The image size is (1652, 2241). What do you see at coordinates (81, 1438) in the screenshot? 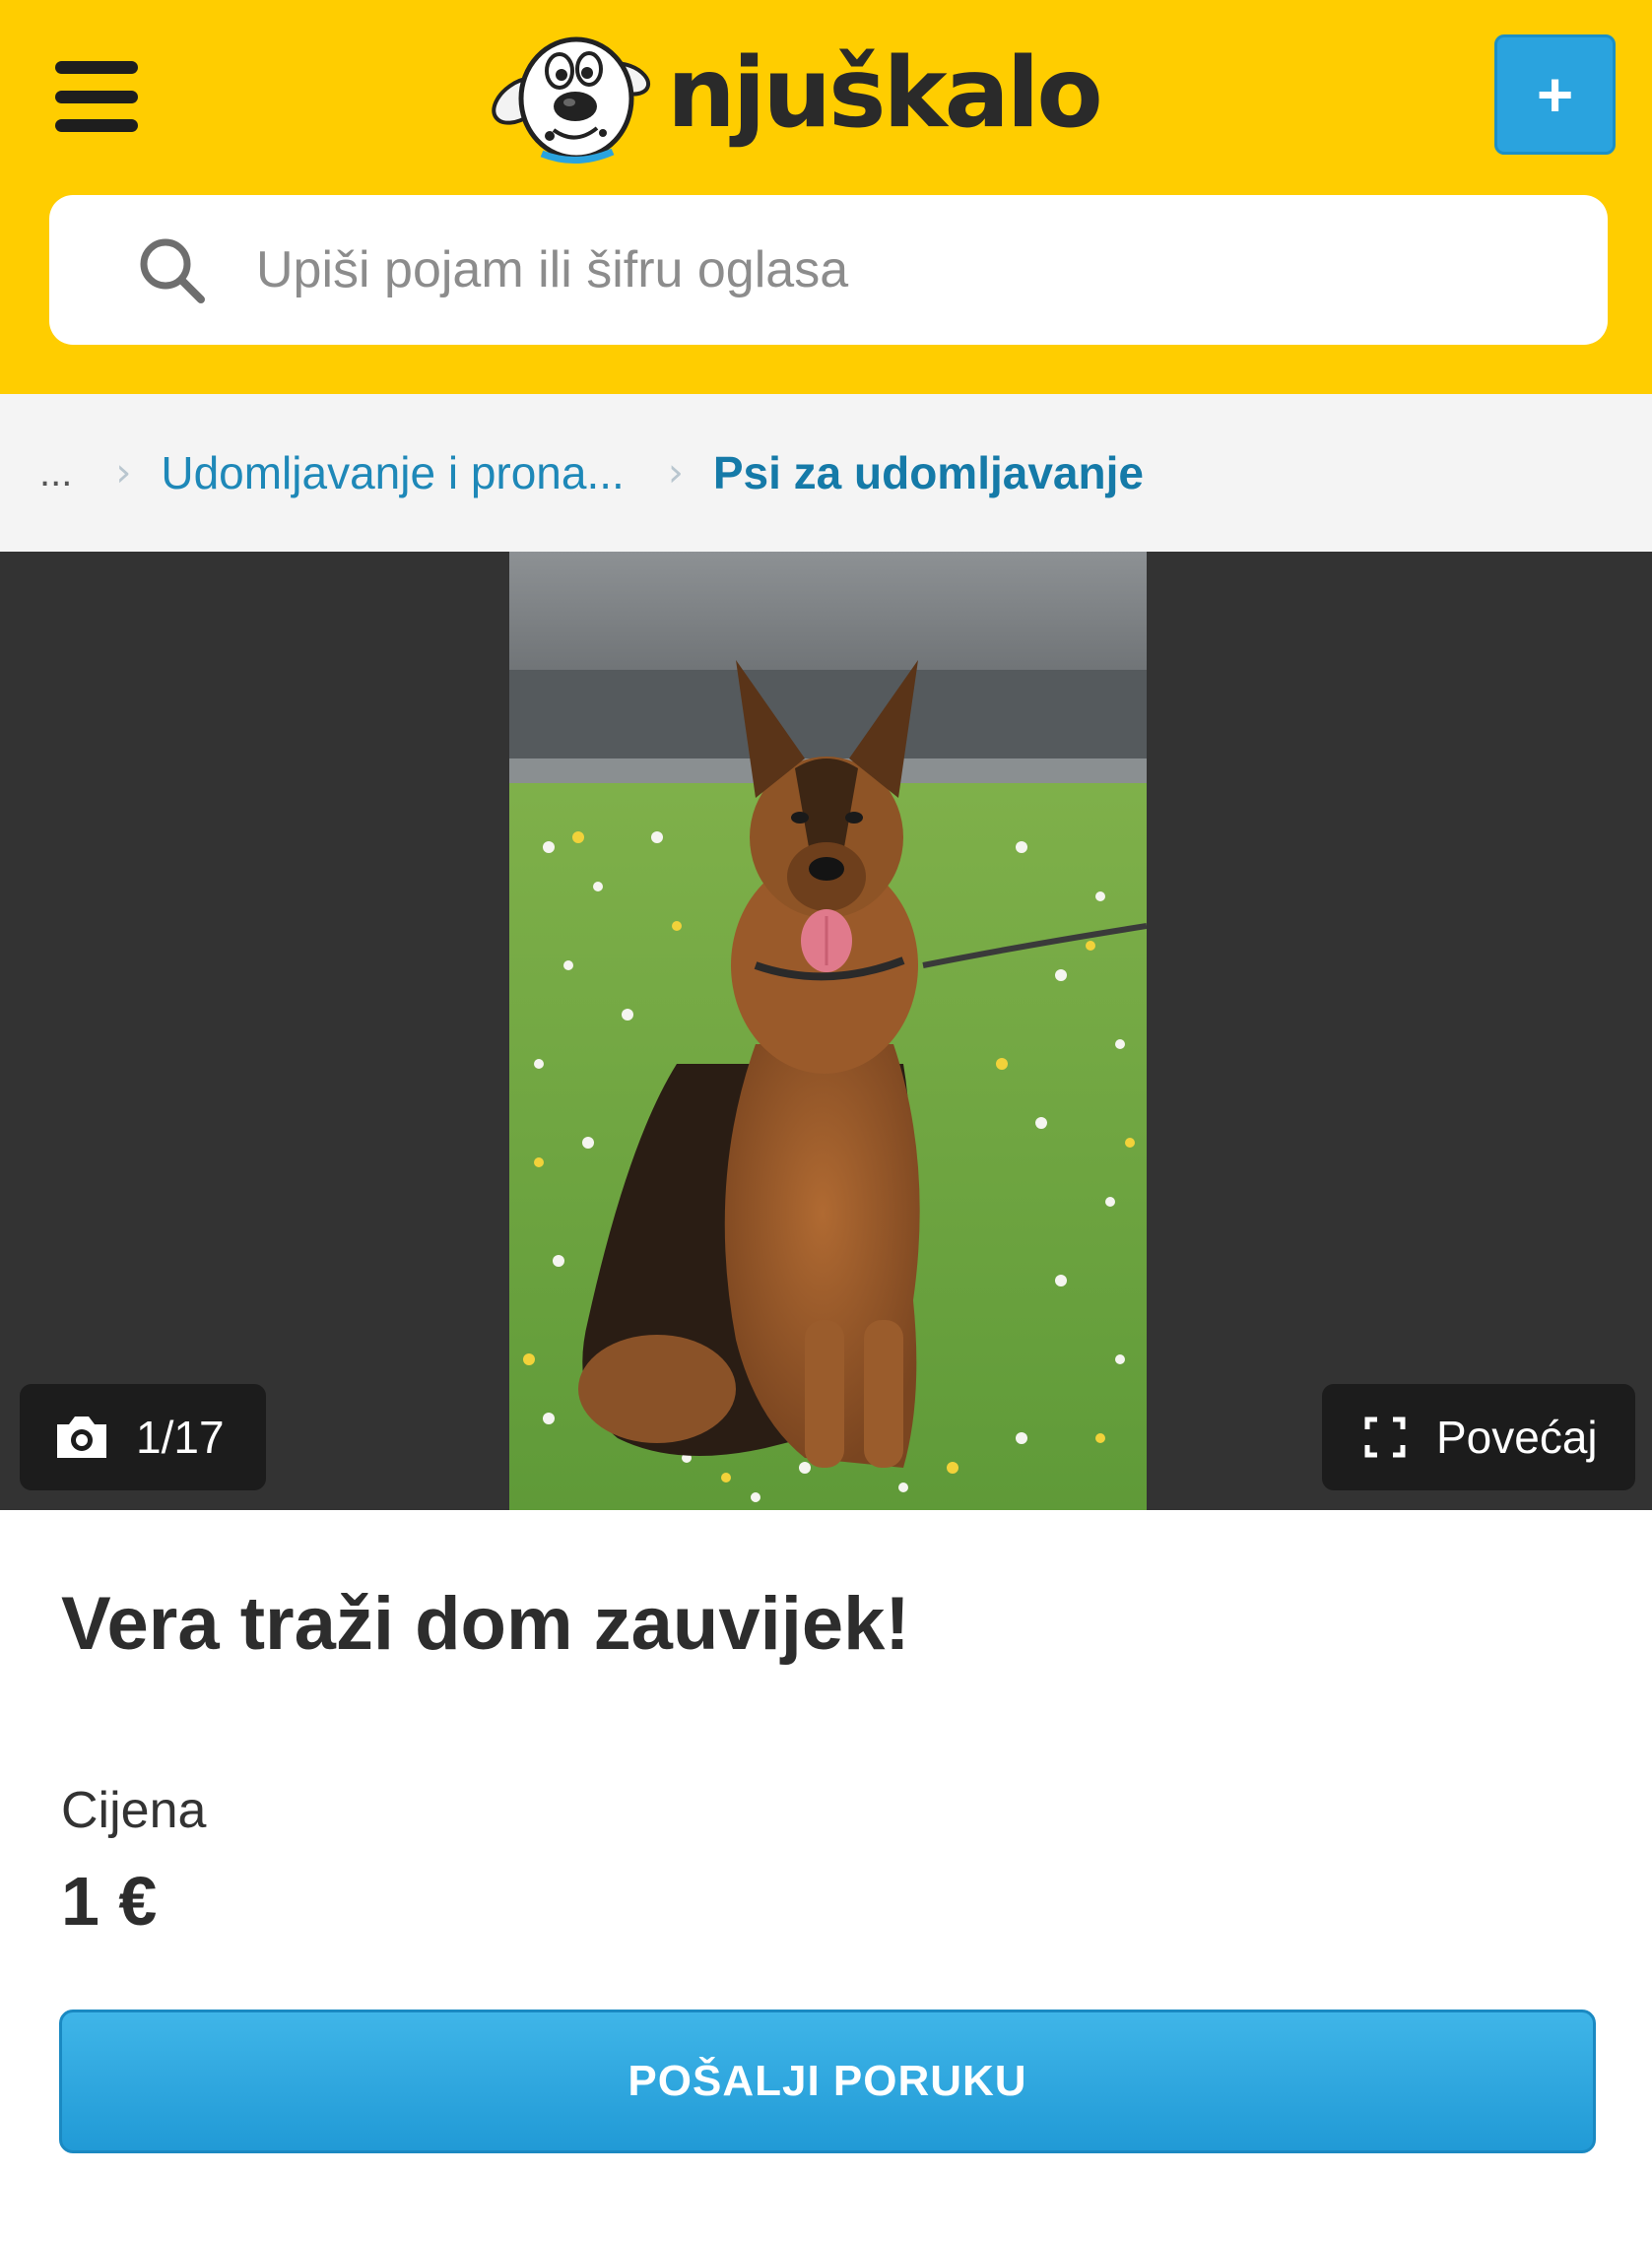
I see `camera-icon` at bounding box center [81, 1438].